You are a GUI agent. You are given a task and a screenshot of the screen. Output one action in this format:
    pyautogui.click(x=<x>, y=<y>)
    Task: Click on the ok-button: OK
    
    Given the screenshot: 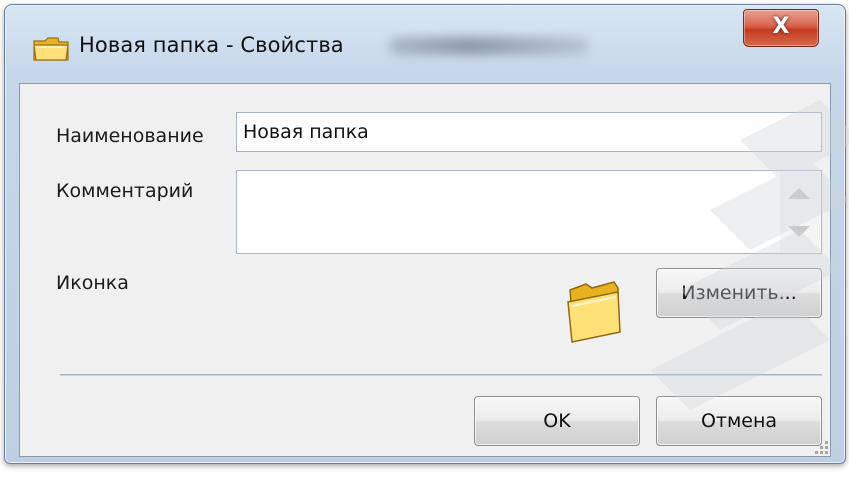 What is the action you would take?
    pyautogui.click(x=557, y=421)
    